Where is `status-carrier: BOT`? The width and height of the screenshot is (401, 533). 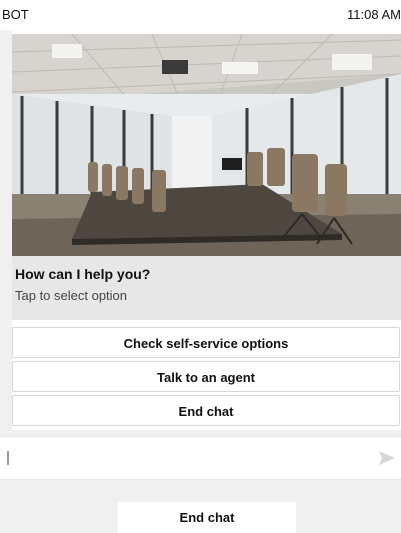 status-carrier: BOT is located at coordinates (15, 14).